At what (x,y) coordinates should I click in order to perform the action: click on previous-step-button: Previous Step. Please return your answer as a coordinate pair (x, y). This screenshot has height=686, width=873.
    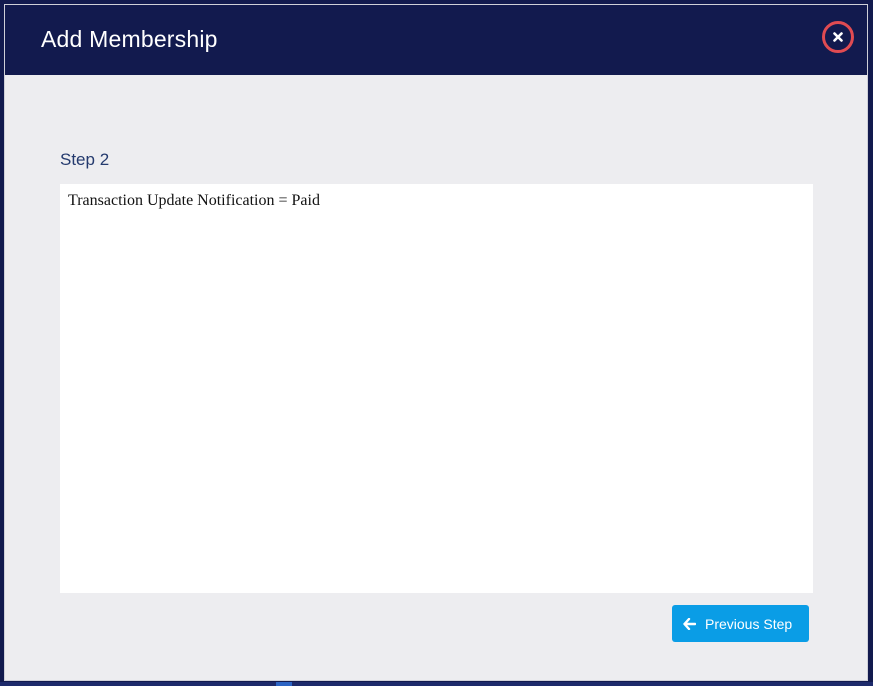
    Looking at the image, I should click on (740, 623).